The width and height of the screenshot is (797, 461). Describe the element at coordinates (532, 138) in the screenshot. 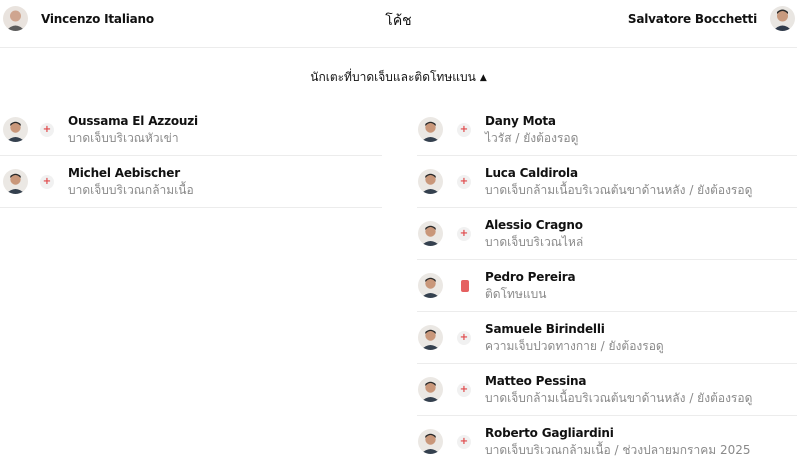

I see `player-detail: ไวรัส / ยังต้องรอดู` at that location.